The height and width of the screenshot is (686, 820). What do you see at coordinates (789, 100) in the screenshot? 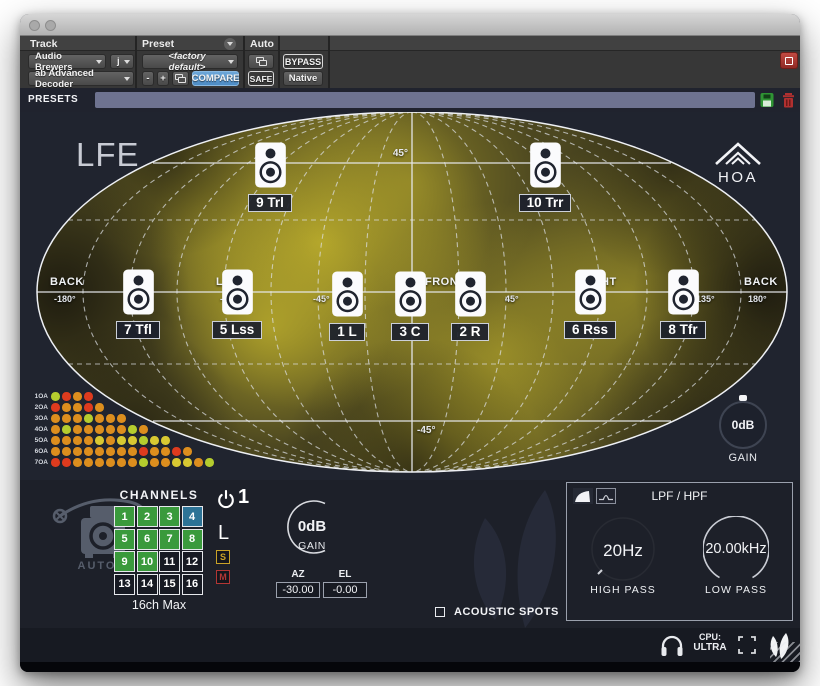
I see `delete-preset-icon` at bounding box center [789, 100].